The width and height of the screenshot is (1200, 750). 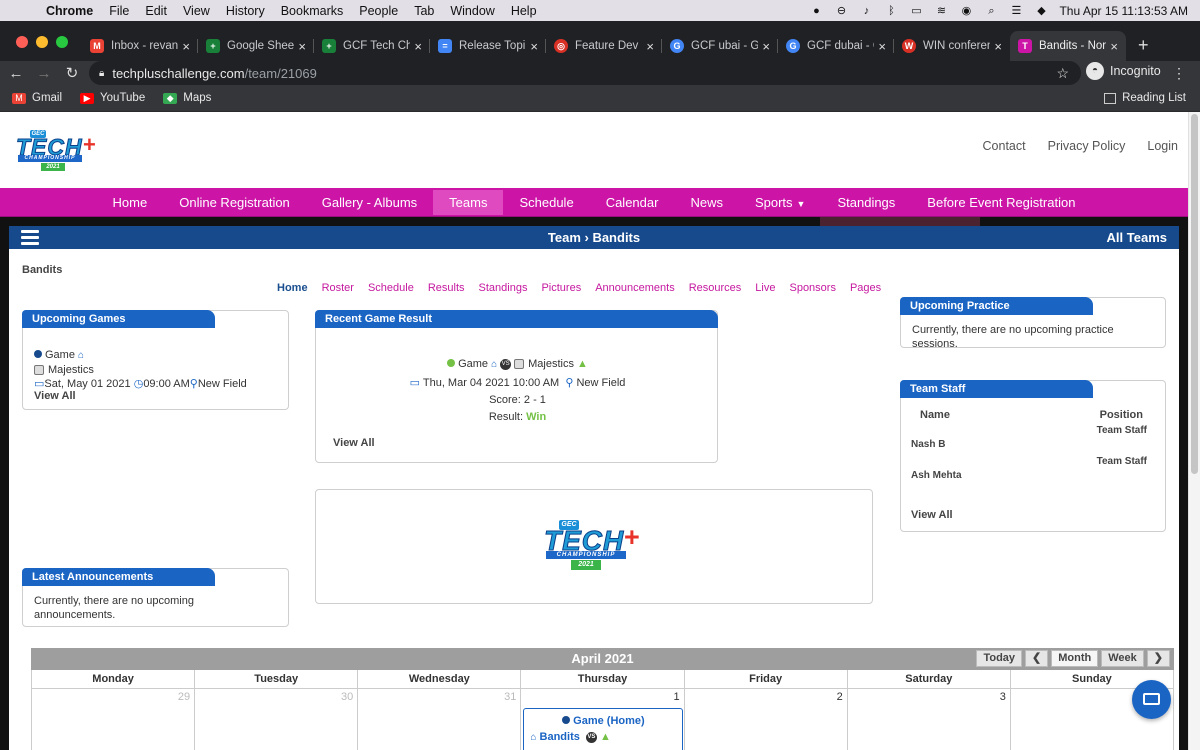 What do you see at coordinates (1162, 146) in the screenshot?
I see `login-link: Login` at bounding box center [1162, 146].